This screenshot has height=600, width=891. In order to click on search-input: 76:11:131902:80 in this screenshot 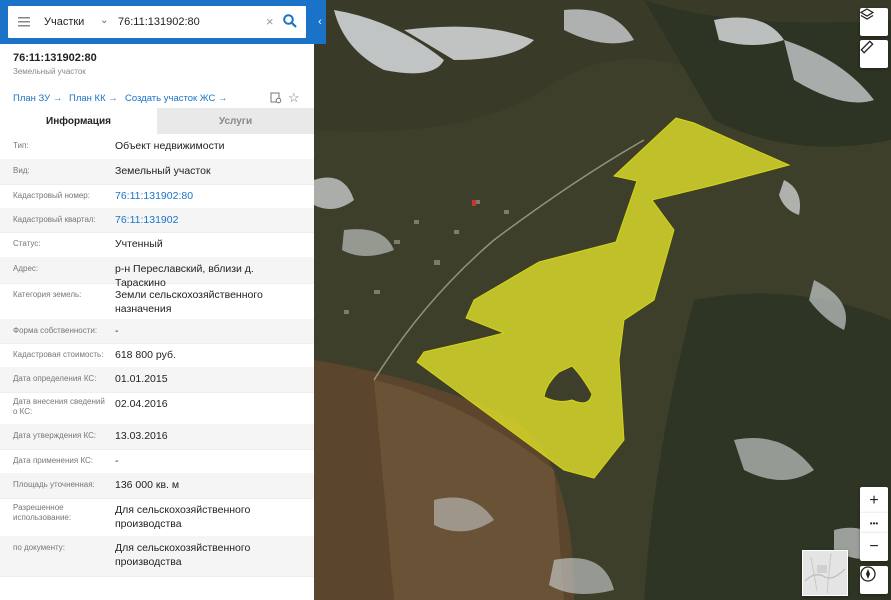, I will do `click(159, 22)`.